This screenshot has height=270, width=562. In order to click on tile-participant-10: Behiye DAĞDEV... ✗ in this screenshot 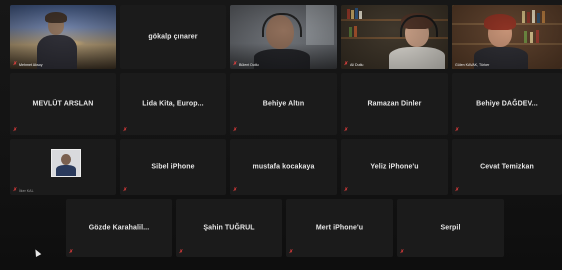, I will do `click(507, 104)`.